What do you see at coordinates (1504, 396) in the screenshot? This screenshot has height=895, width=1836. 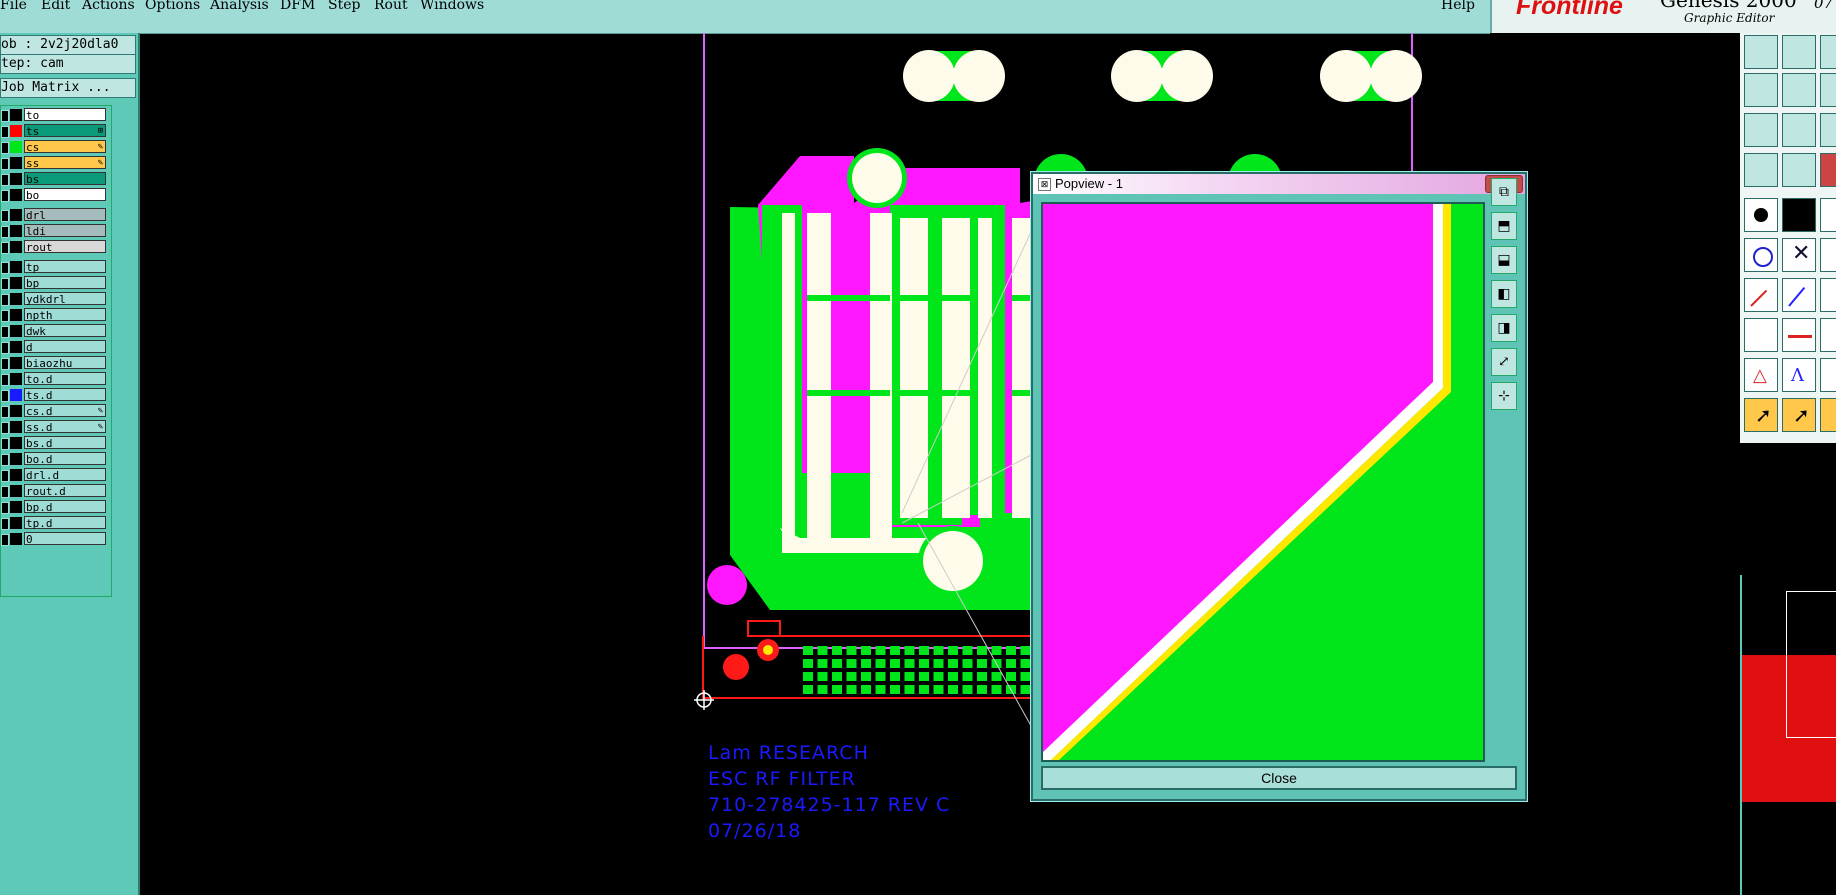 I see `zoom-in-icon: ⊹` at bounding box center [1504, 396].